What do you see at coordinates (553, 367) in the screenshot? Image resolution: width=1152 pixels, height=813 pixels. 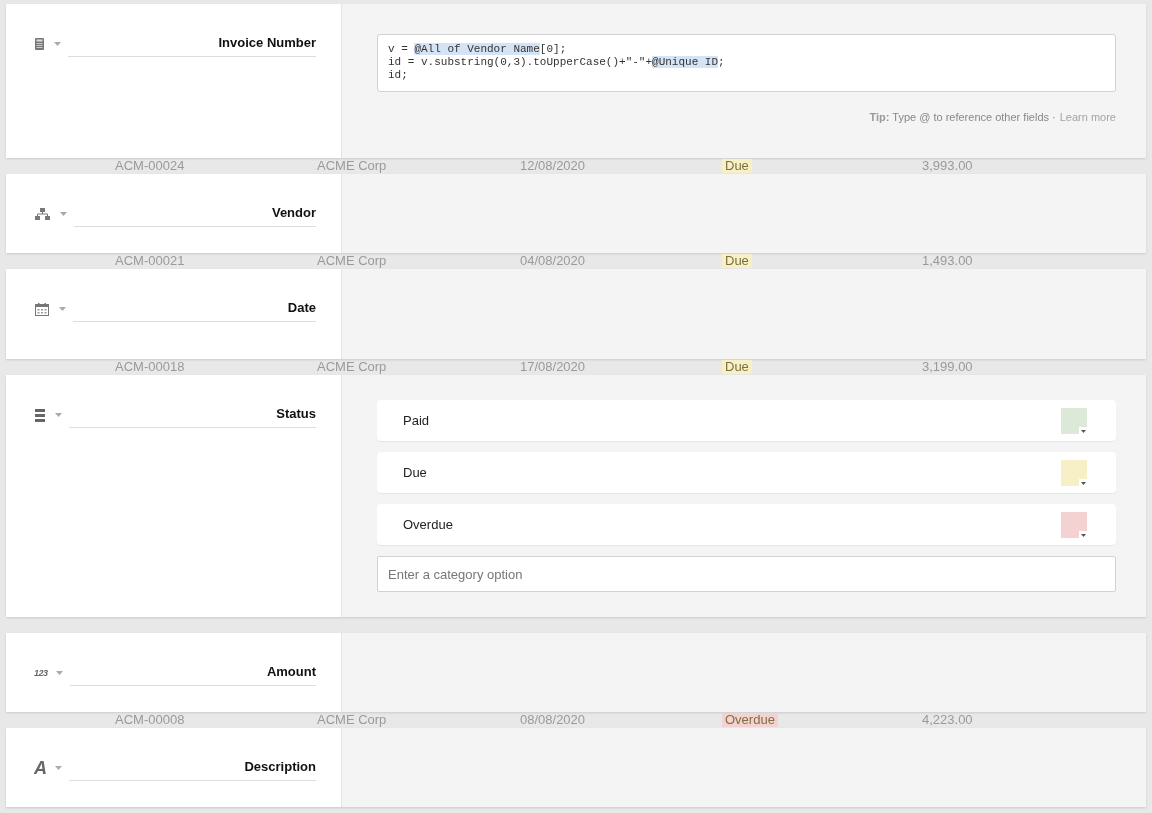 I see `table-cell: 17/08/2020` at bounding box center [553, 367].